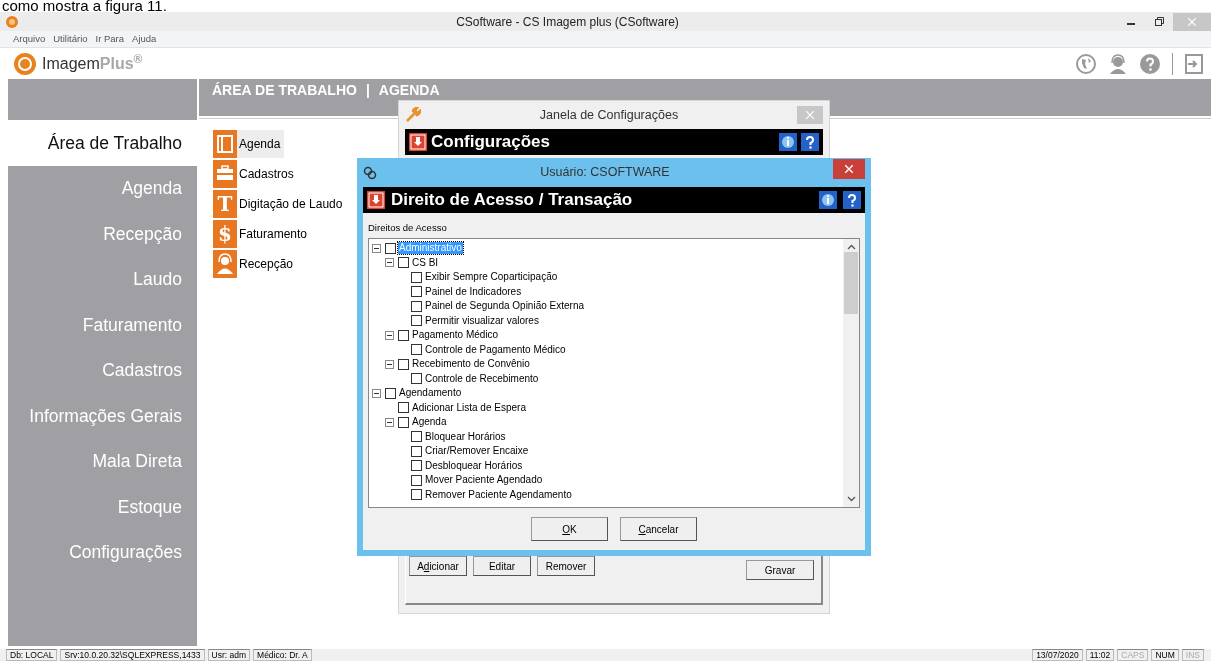 The width and height of the screenshot is (1211, 661). Describe the element at coordinates (1100, 655) in the screenshot. I see `status-panel: 11:02` at that location.